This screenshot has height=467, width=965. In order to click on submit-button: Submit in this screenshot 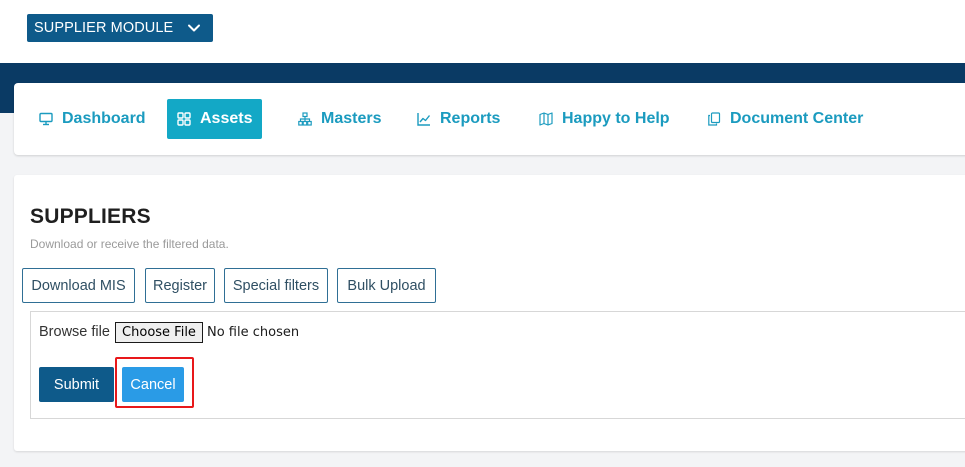, I will do `click(76, 384)`.